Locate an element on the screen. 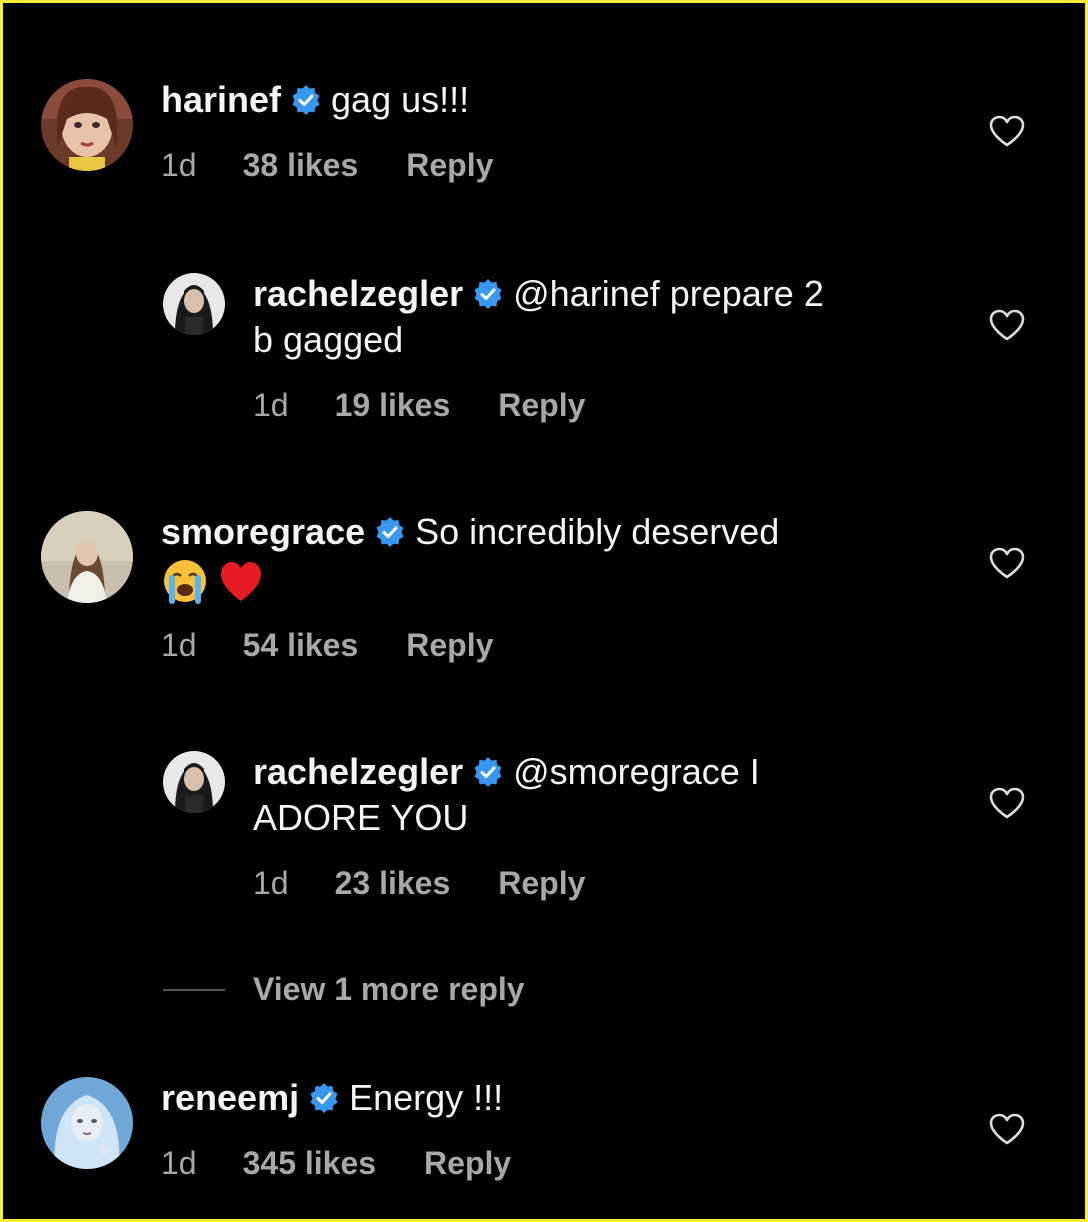  username: harinef is located at coordinates (221, 99).